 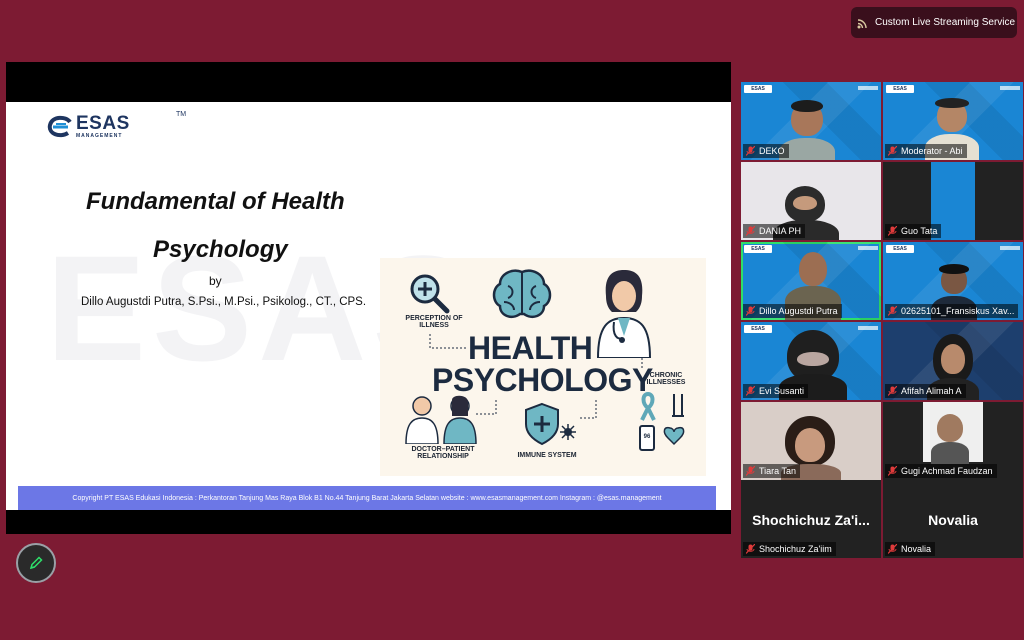 What do you see at coordinates (772, 471) in the screenshot?
I see `participant-name-tag: Tiara Tan` at bounding box center [772, 471].